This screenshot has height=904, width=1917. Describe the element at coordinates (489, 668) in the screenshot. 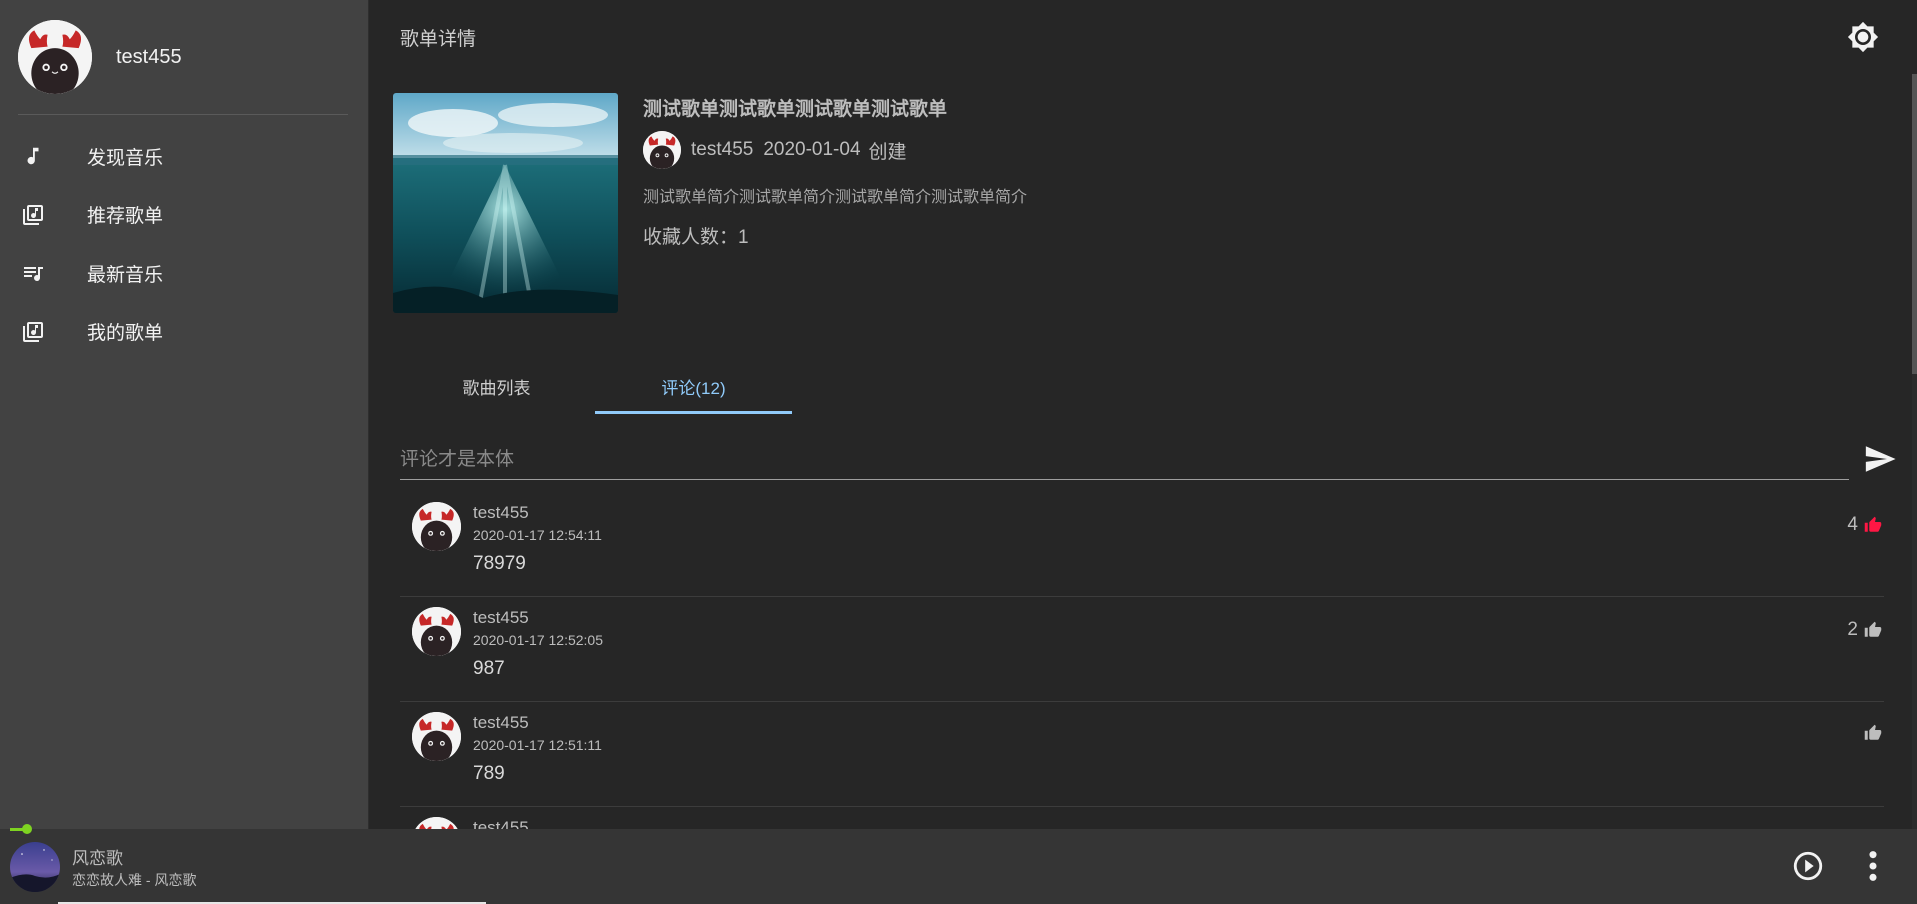

I see `comment-text: 987` at that location.